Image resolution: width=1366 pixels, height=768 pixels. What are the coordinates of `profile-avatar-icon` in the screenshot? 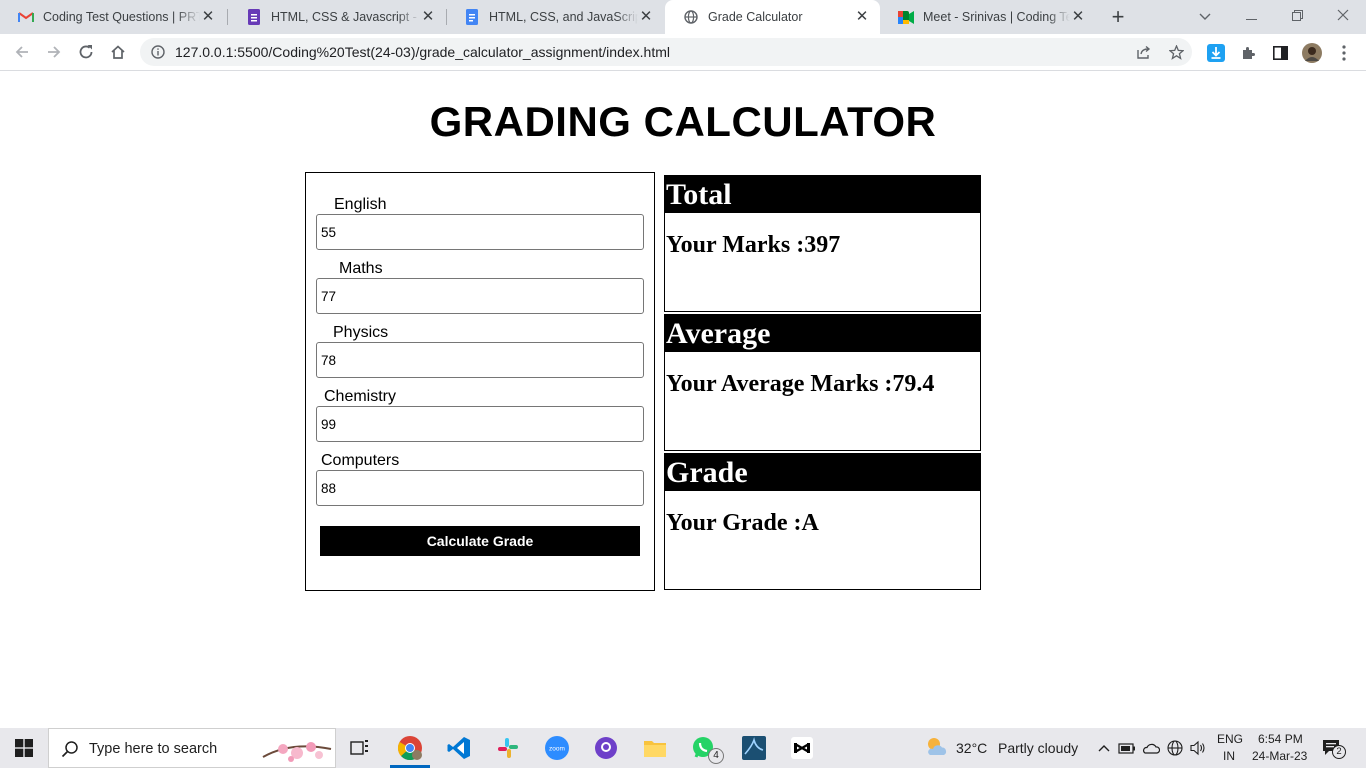 It's located at (1312, 53).